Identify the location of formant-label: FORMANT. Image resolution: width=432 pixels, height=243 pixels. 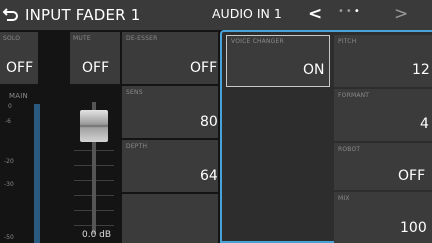
(354, 95).